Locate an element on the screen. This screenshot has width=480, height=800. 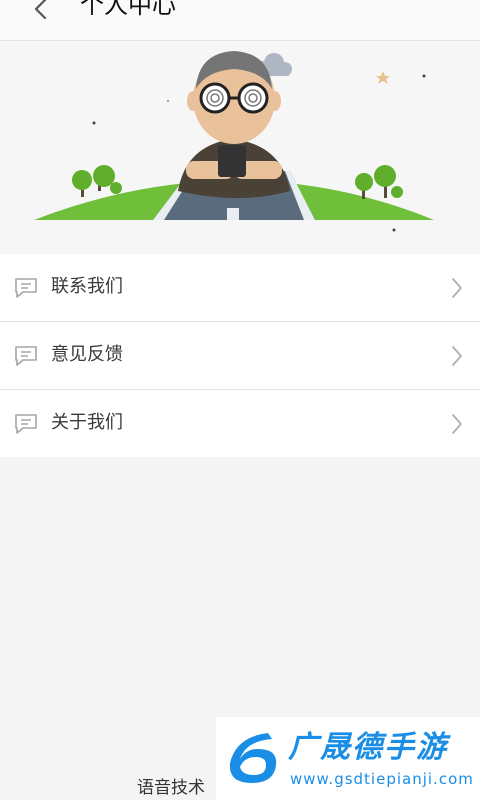
chevron-left-icon is located at coordinates (40, 10).